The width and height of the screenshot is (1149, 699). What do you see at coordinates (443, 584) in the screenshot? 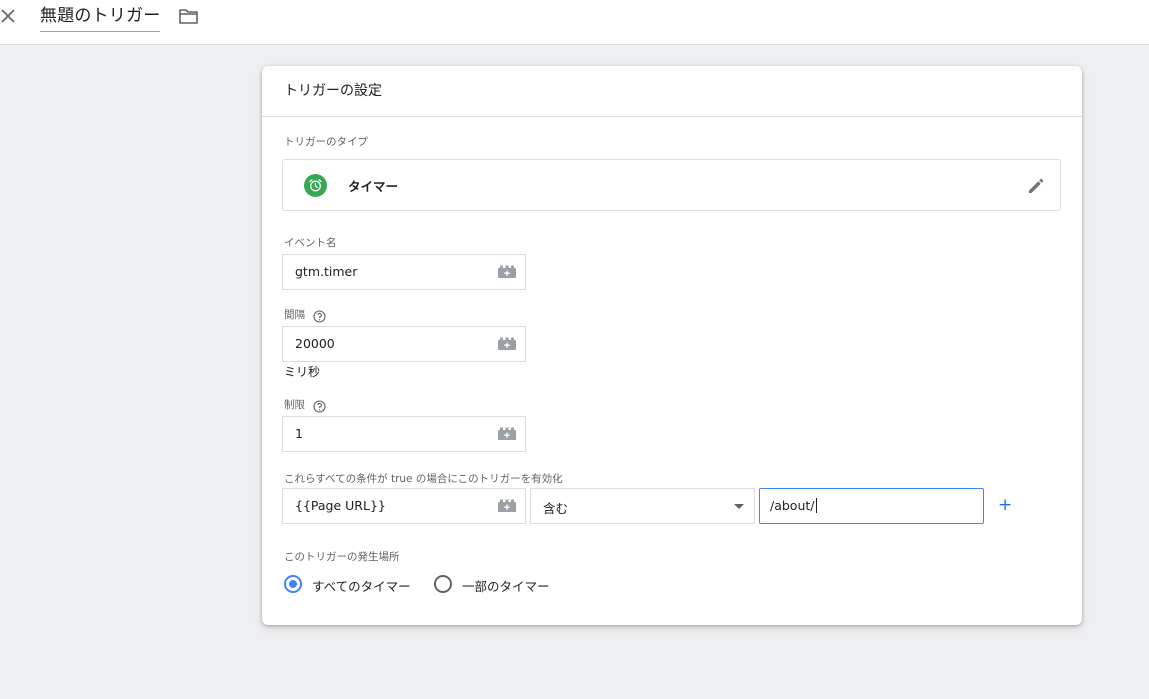
I see `radio-unchecked-icon` at bounding box center [443, 584].